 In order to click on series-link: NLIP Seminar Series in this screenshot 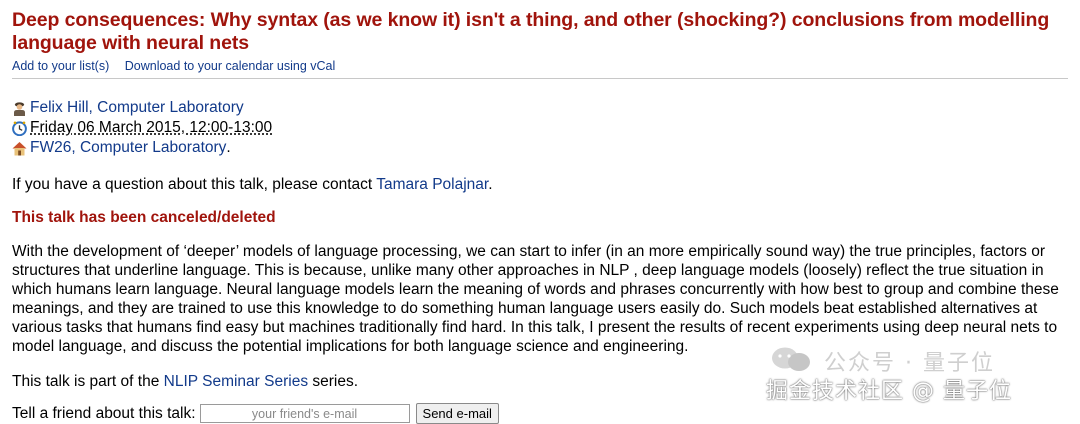, I will do `click(236, 381)`.